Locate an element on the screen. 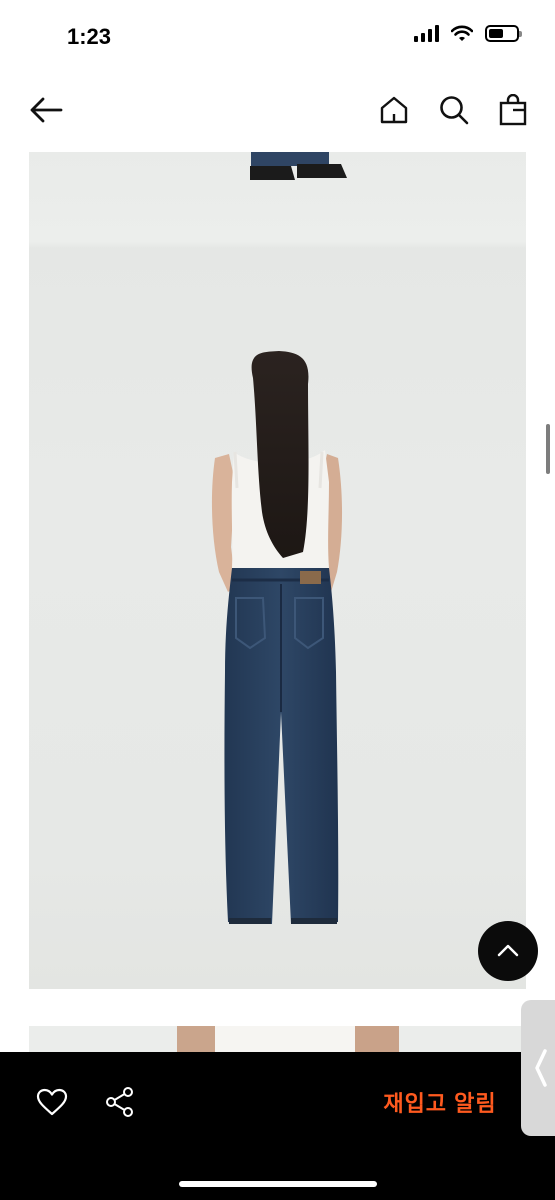  wishlist-button is located at coordinates (52, 1102).